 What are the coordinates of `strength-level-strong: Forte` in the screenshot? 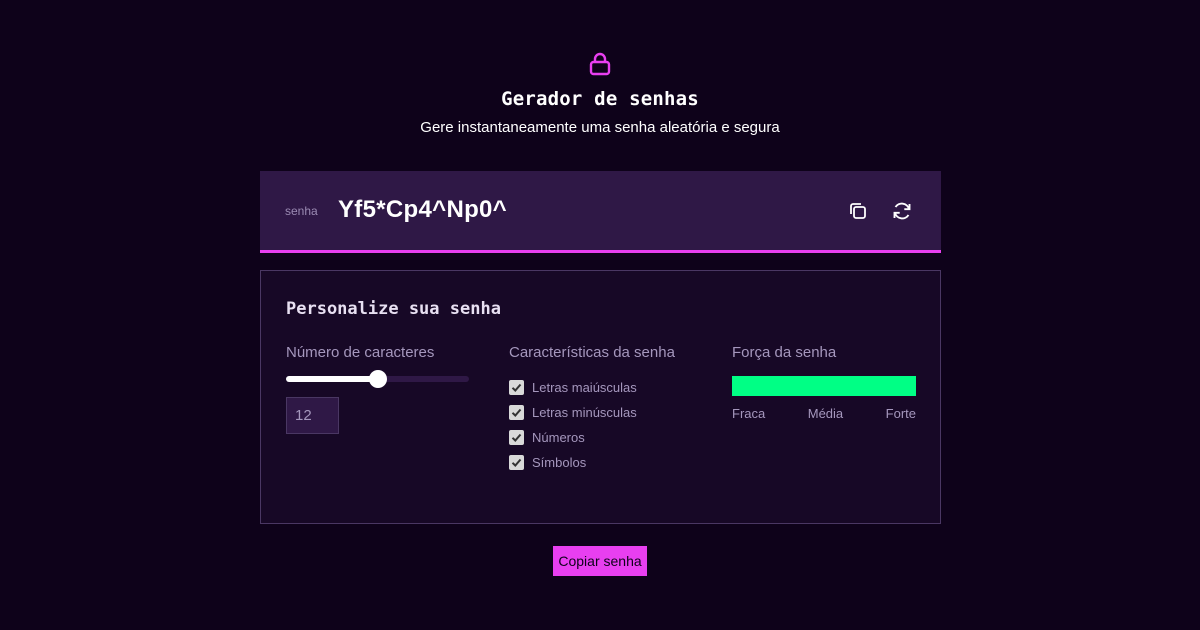 It's located at (900, 413).